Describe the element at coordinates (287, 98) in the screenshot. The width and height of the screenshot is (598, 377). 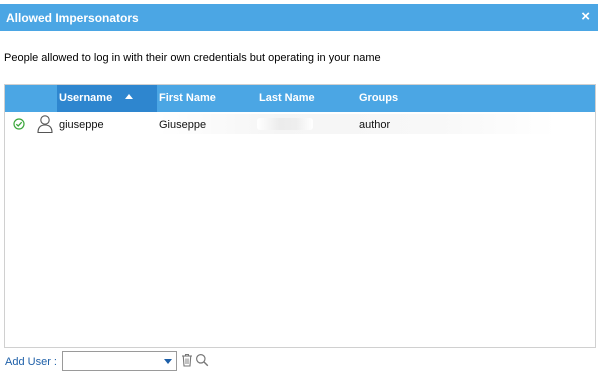
I see `column-header-last-name: Last Name` at that location.